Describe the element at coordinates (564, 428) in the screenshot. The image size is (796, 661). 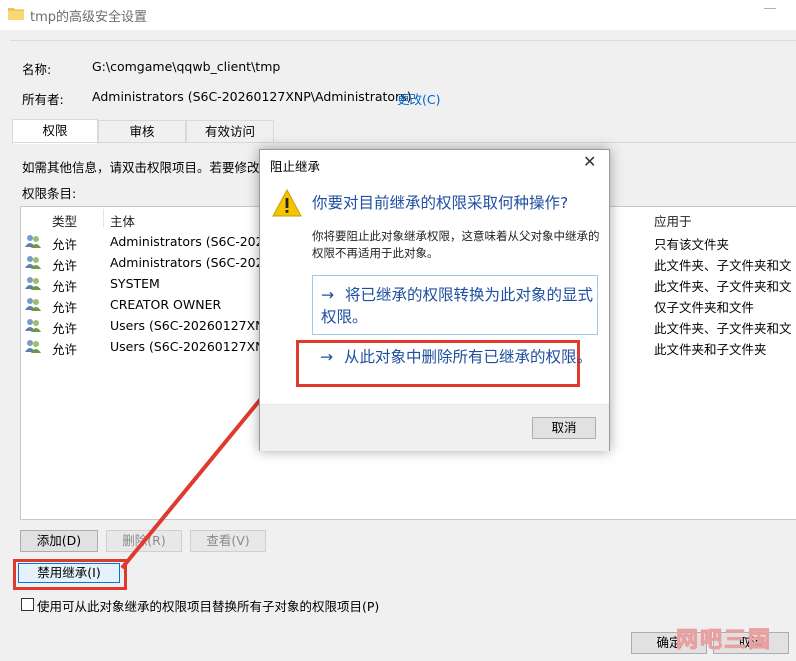
I see `dialog-cancel-button: 取消` at that location.